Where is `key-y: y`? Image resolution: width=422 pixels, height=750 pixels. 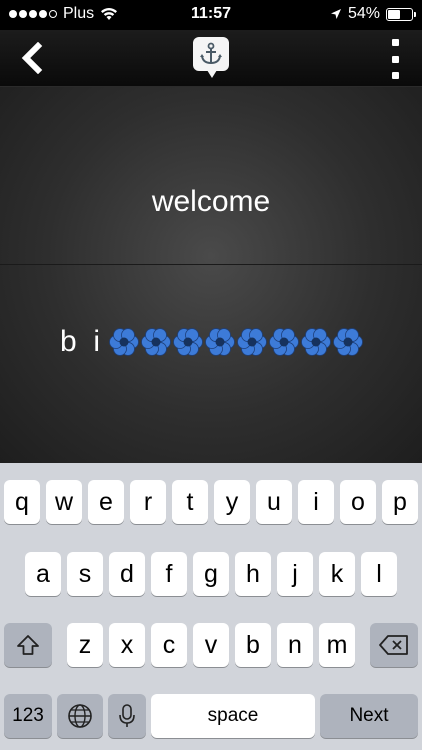 key-y: y is located at coordinates (232, 502).